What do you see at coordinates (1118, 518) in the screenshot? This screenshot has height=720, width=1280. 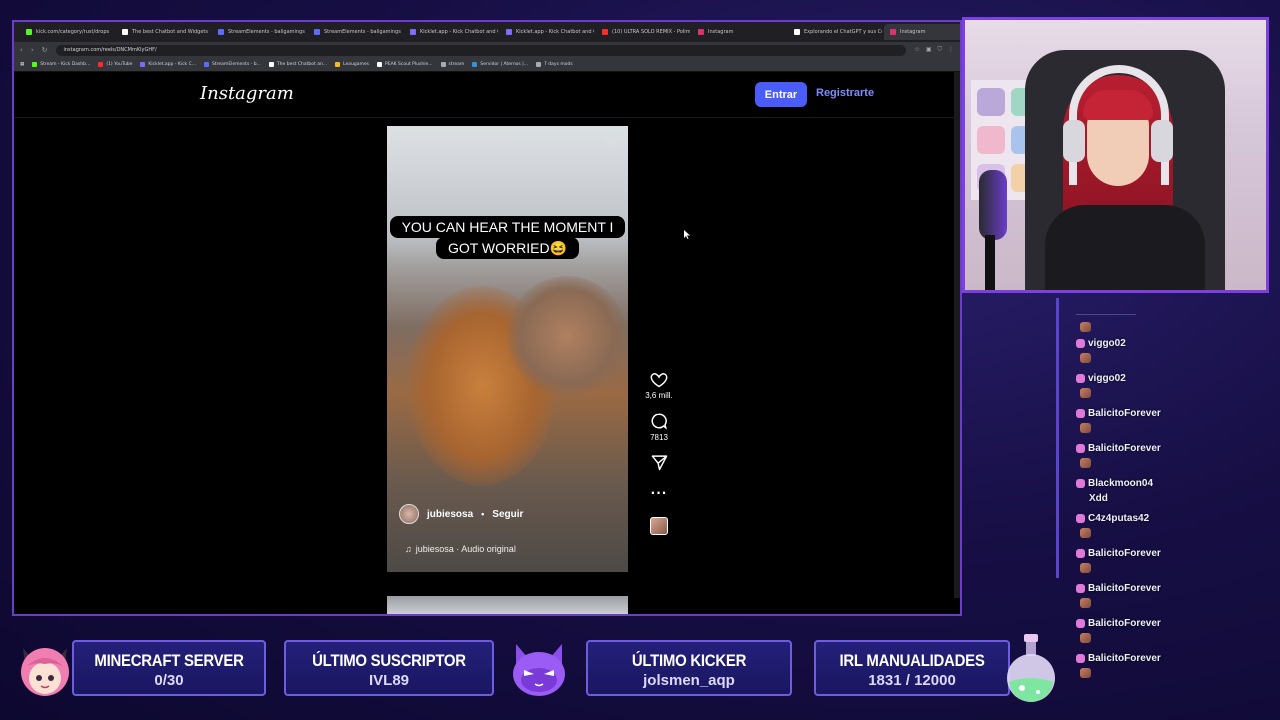 I see `chat-username: C4z4putas42` at bounding box center [1118, 518].